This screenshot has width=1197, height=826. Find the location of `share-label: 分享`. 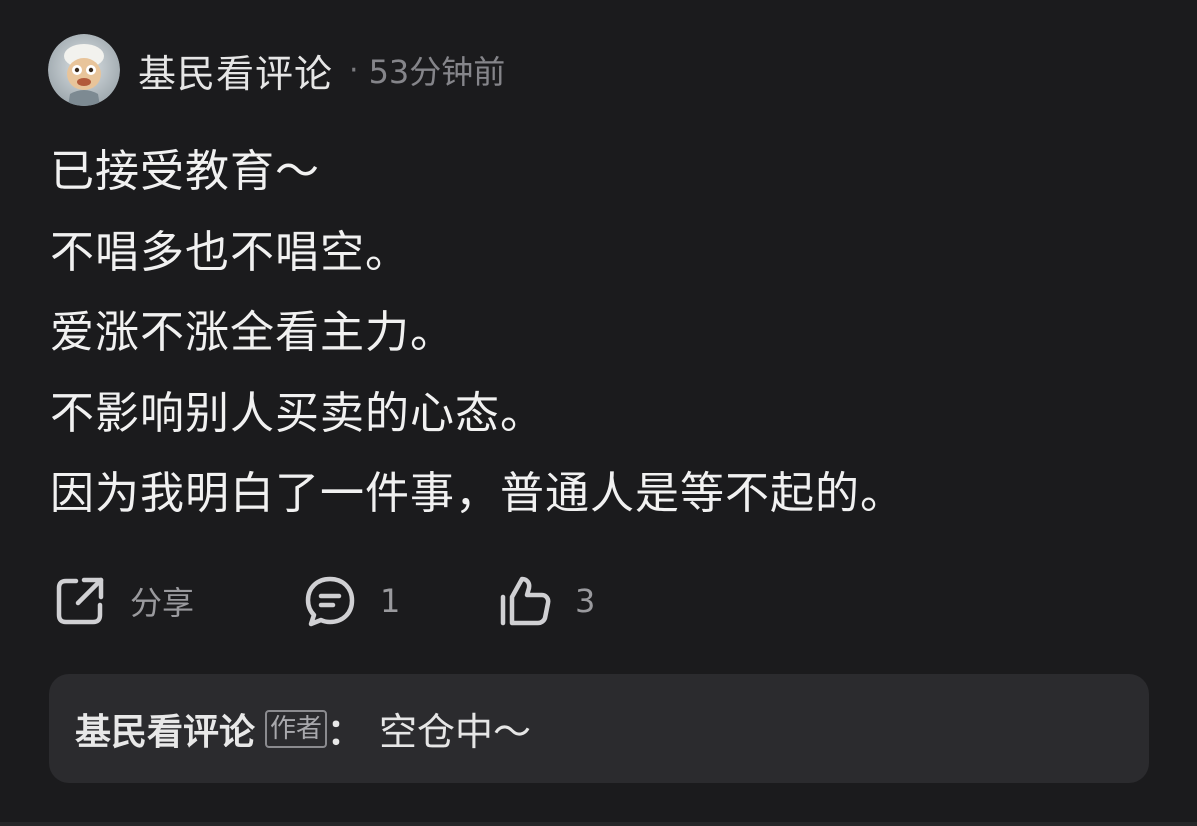

share-label: 分享 is located at coordinates (162, 603).